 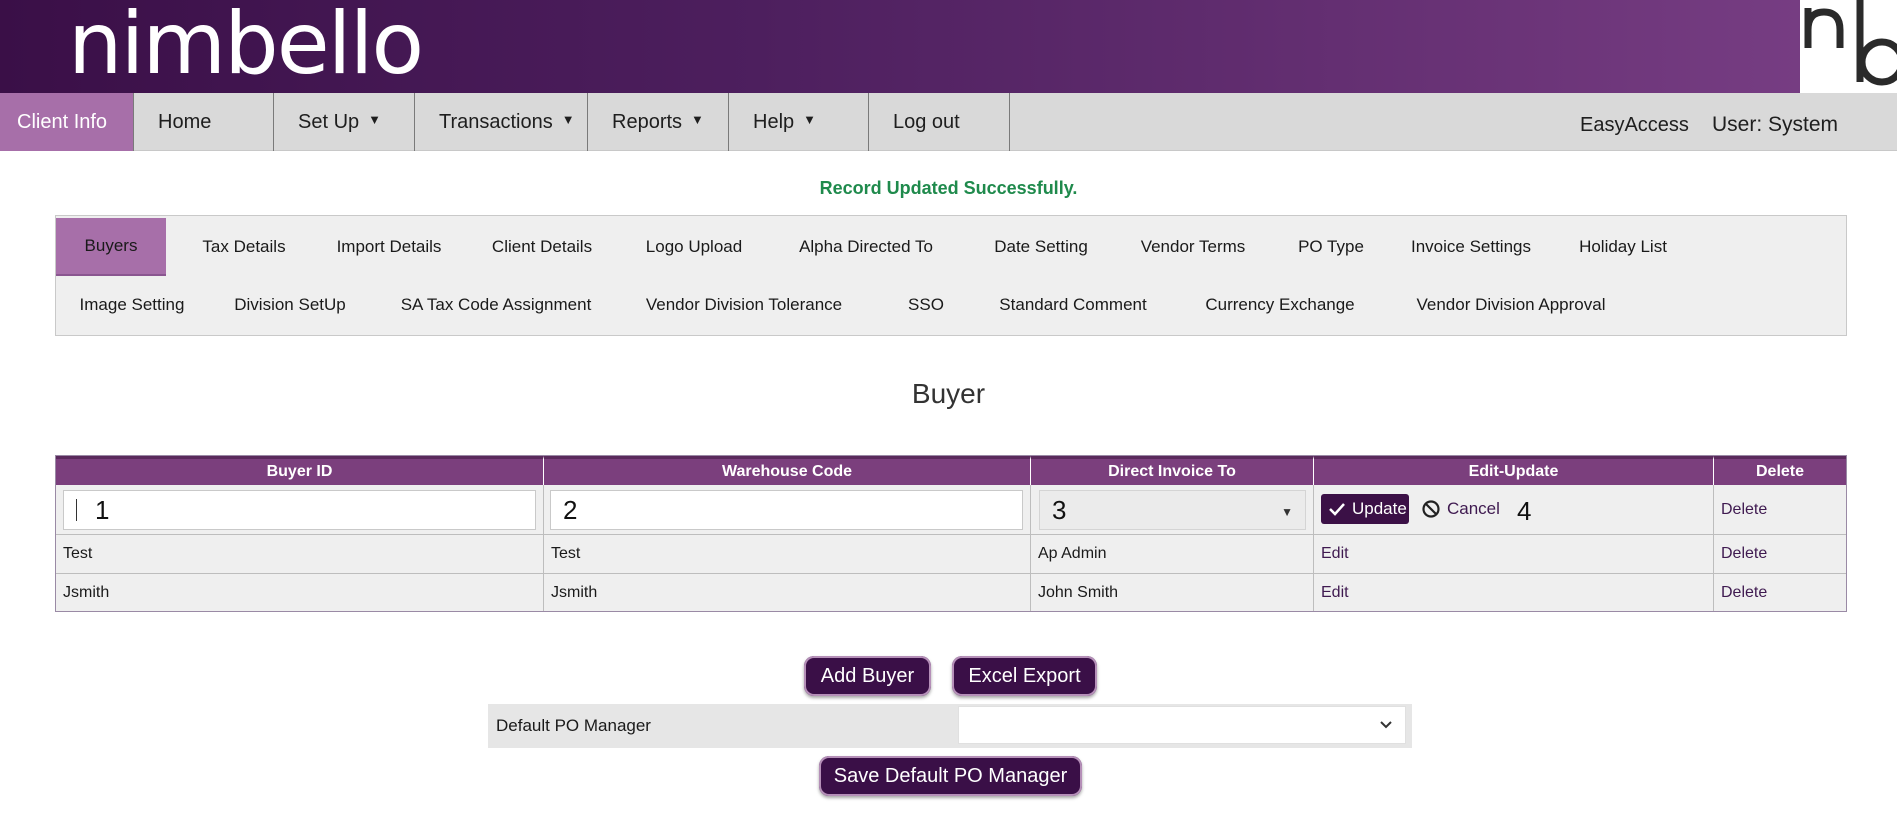 I want to click on chevron-down-icon, so click(x=1386, y=725).